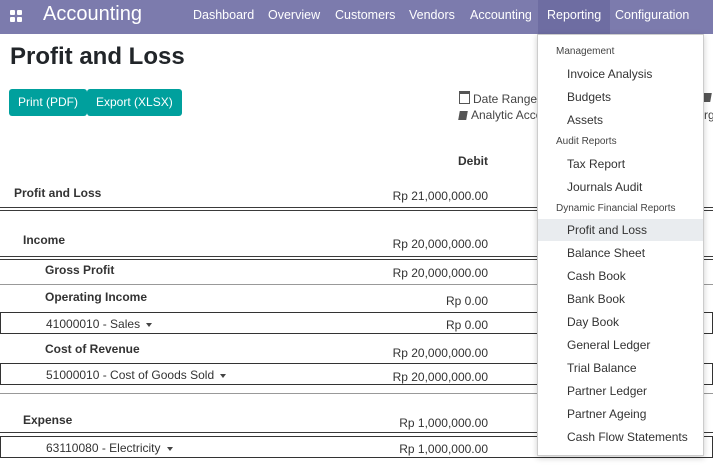  I want to click on date-range-filter: Date Range, so click(498, 98).